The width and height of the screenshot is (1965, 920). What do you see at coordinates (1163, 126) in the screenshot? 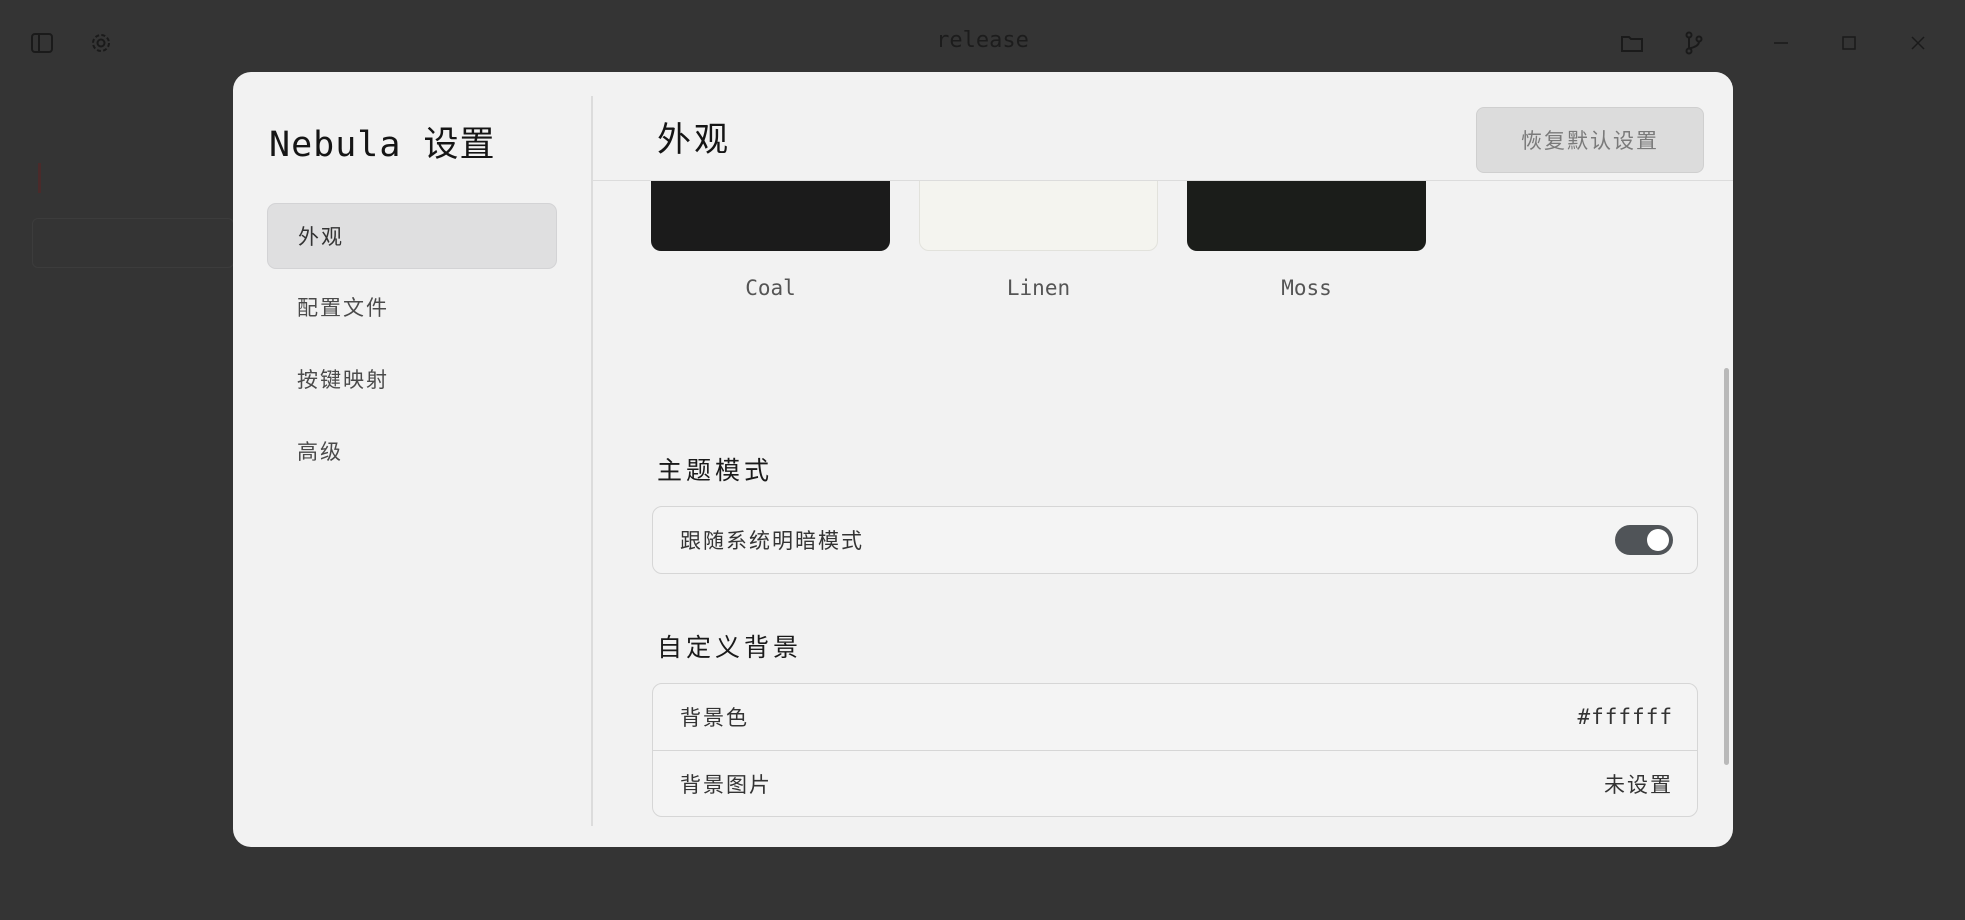
I see `main-header: 外观 恢复默认设置` at bounding box center [1163, 126].